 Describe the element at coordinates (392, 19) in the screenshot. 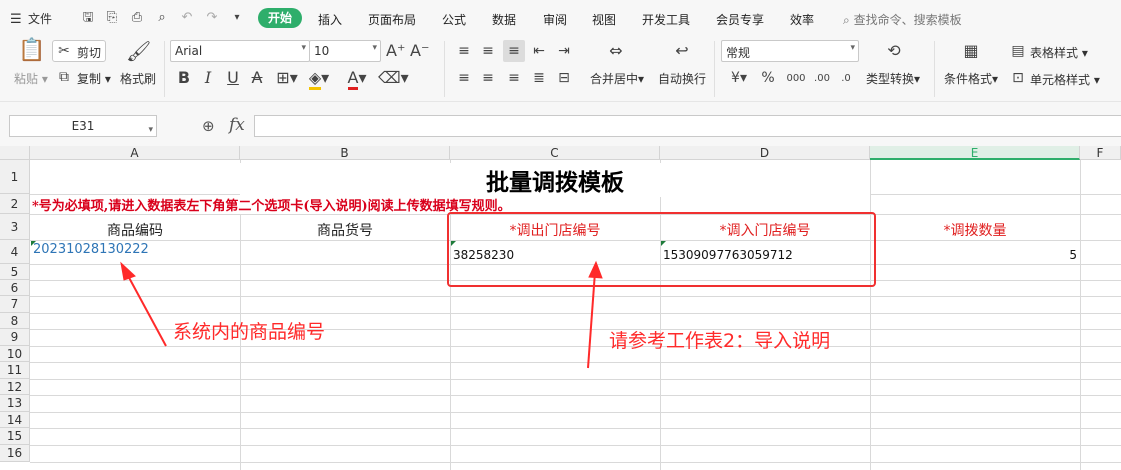

I see `tab-page-layout: 页面布局` at that location.